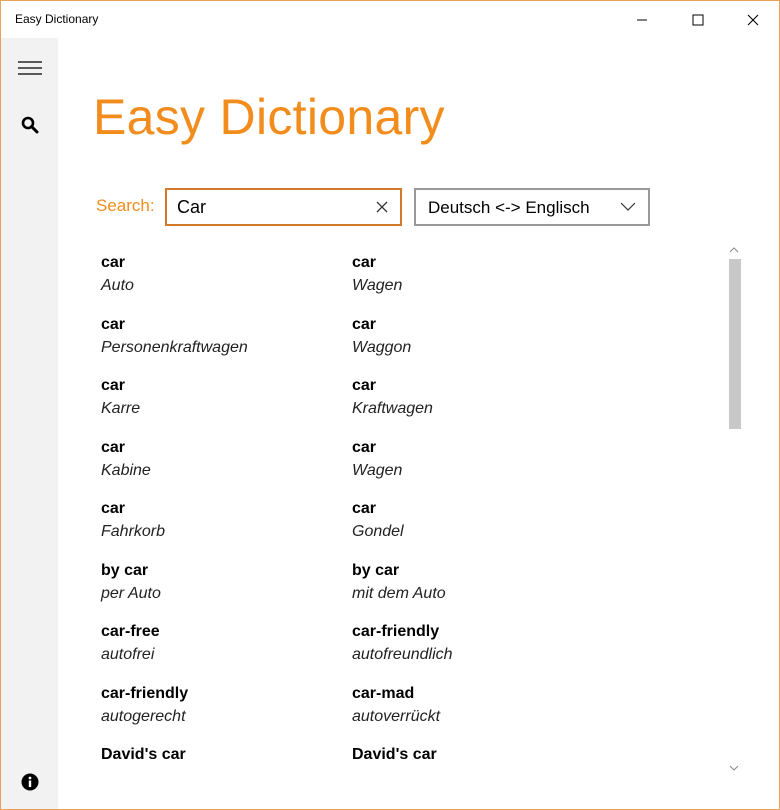 This screenshot has height=810, width=780. Describe the element at coordinates (126, 470) in the screenshot. I see `result-translation: Kabine` at that location.